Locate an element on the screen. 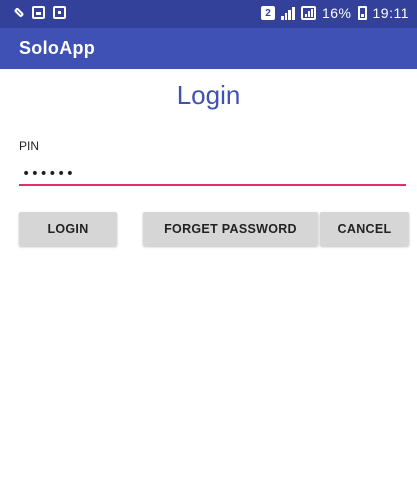 This screenshot has height=493, width=417. cancel-button: CANCEL is located at coordinates (364, 229).